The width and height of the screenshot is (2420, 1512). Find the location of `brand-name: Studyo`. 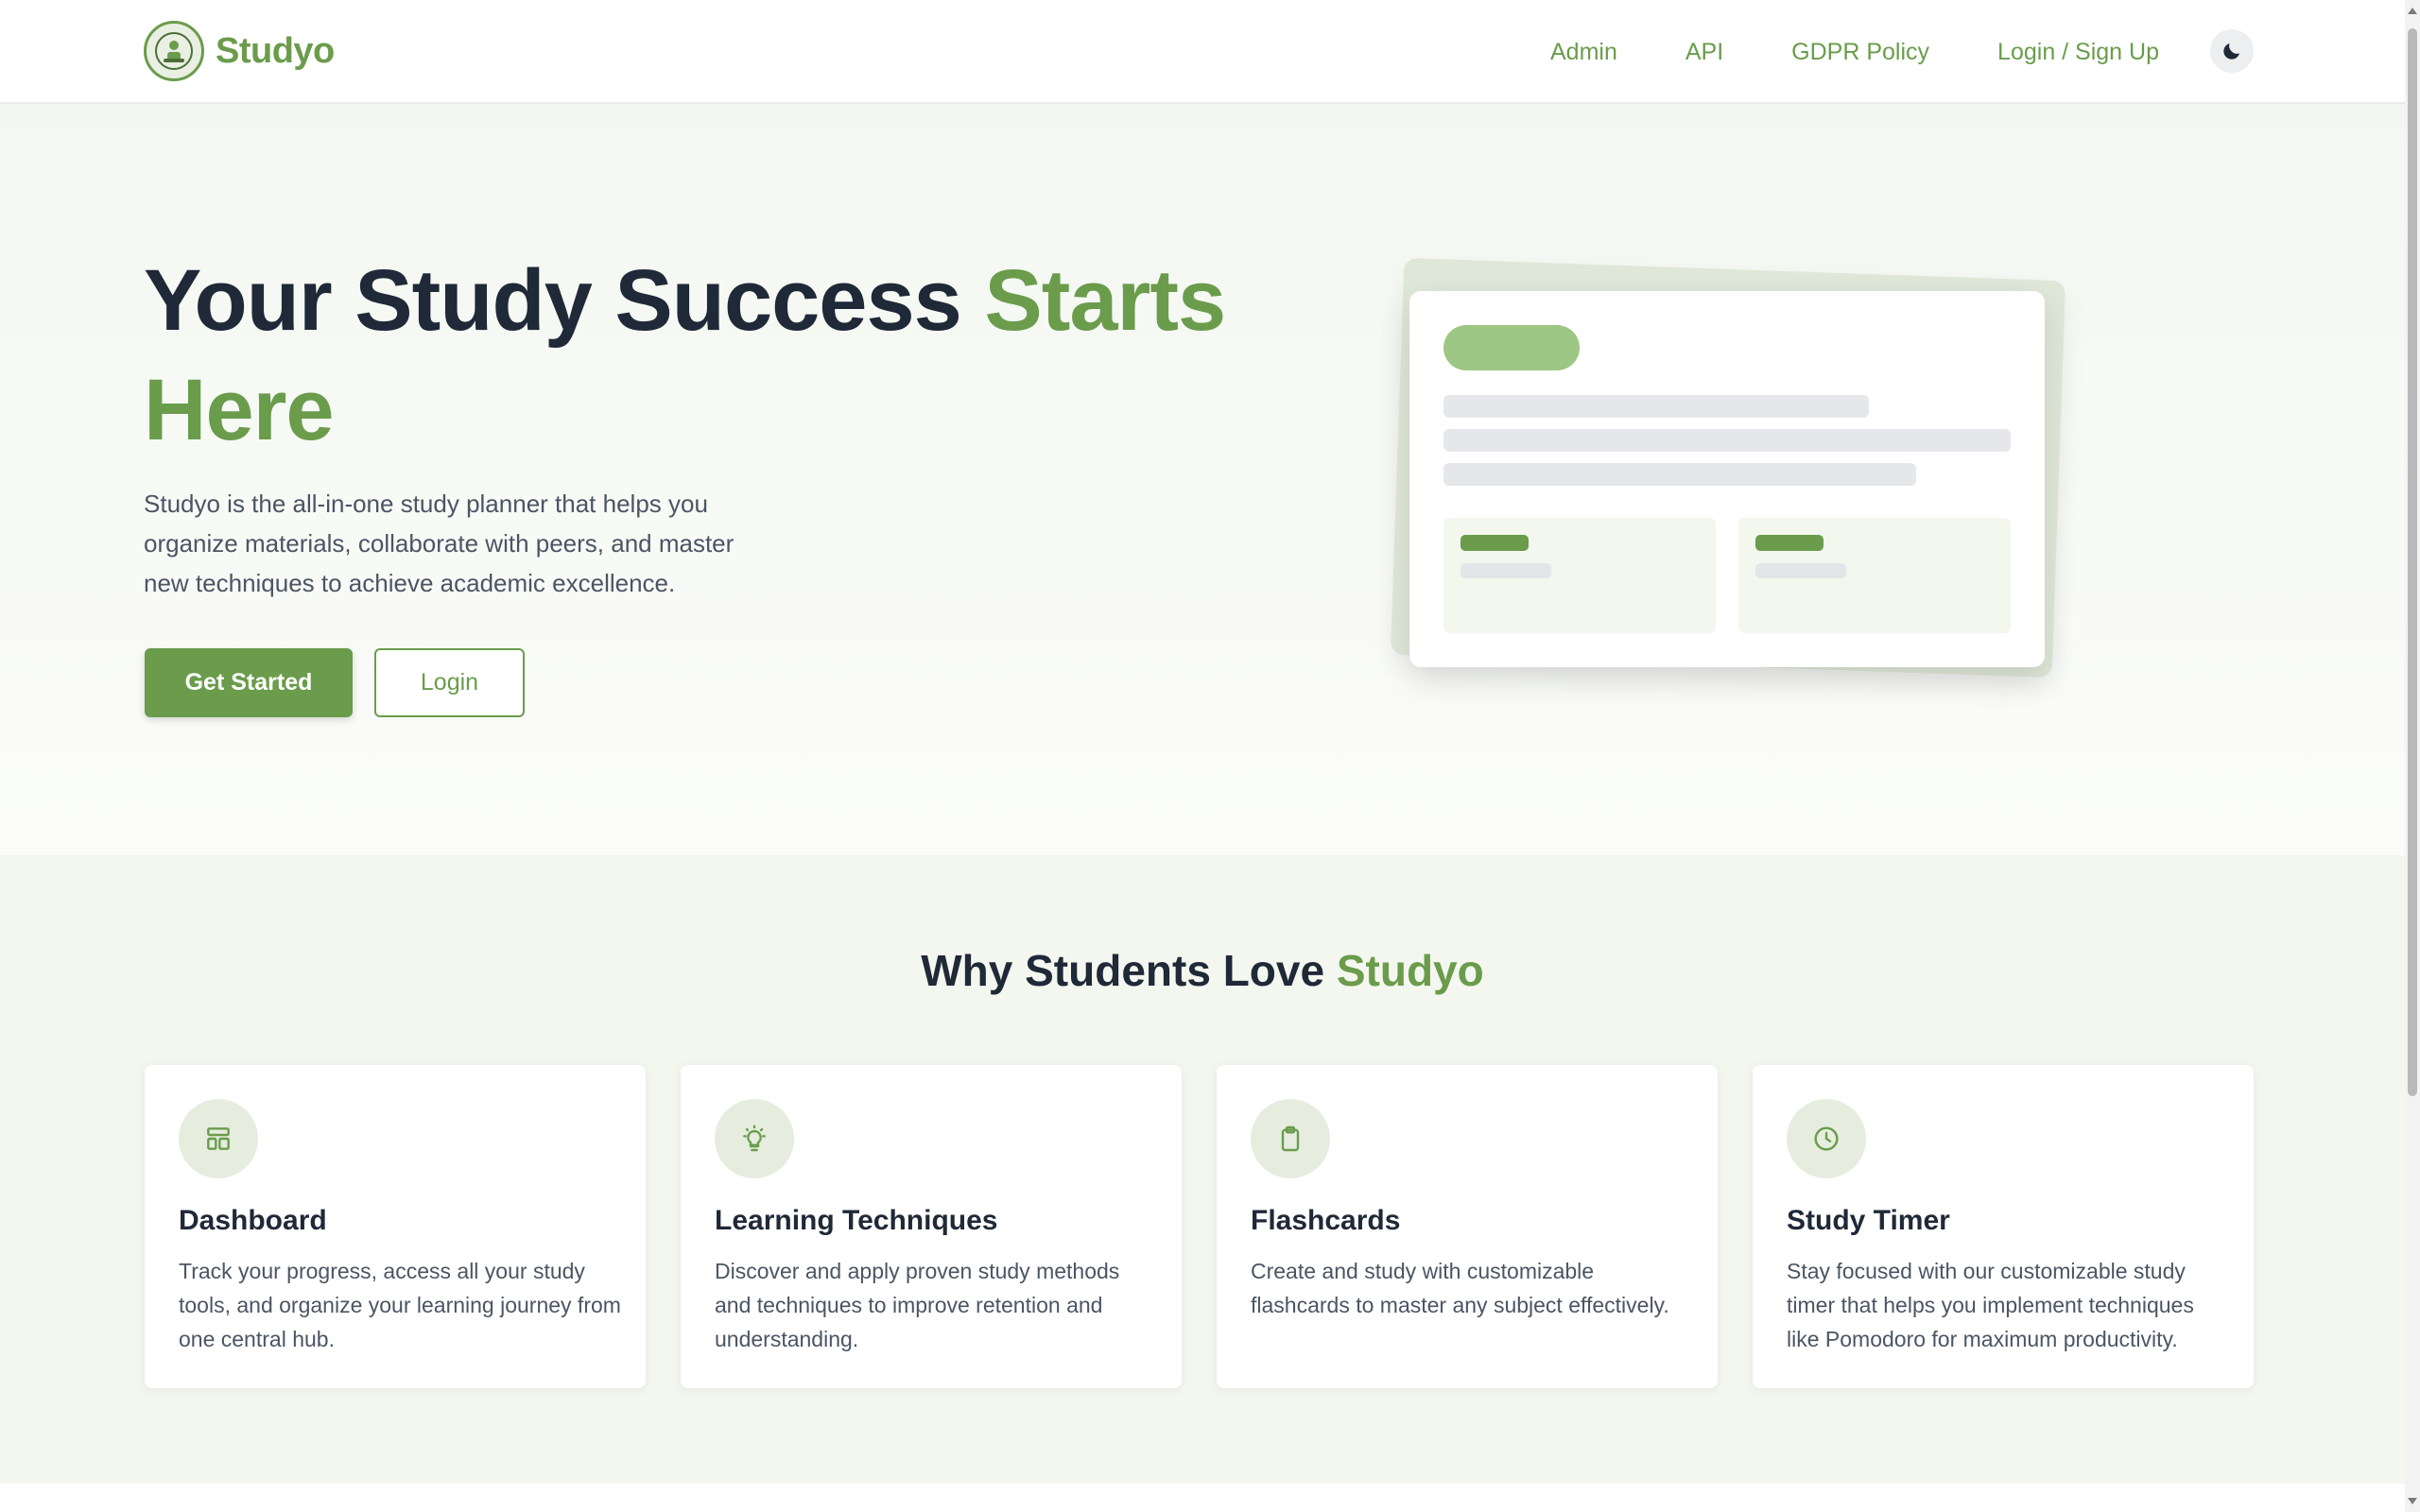

brand-name: Studyo is located at coordinates (275, 50).